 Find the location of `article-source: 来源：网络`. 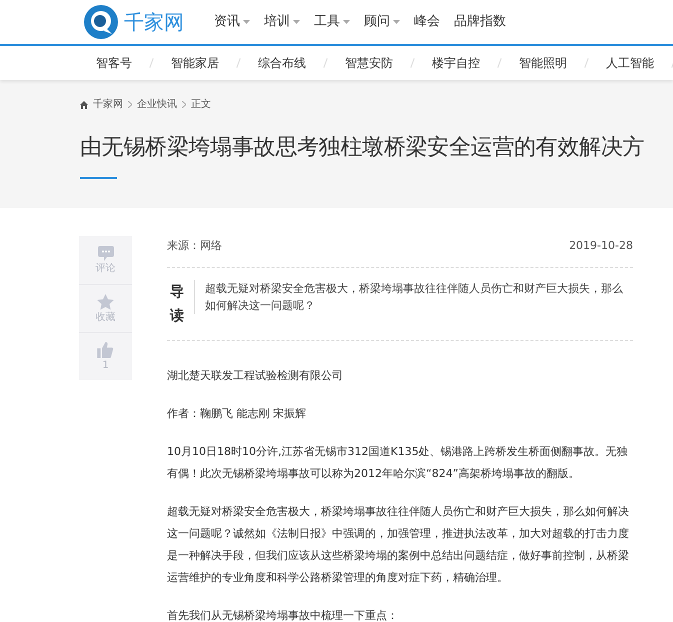

article-source: 来源：网络 is located at coordinates (194, 246).